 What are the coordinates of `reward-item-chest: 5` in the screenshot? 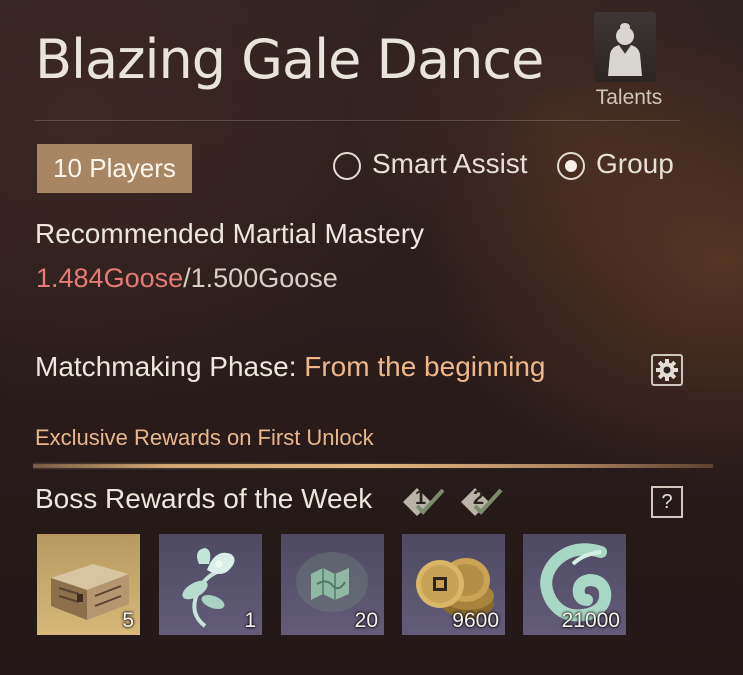 It's located at (88, 584).